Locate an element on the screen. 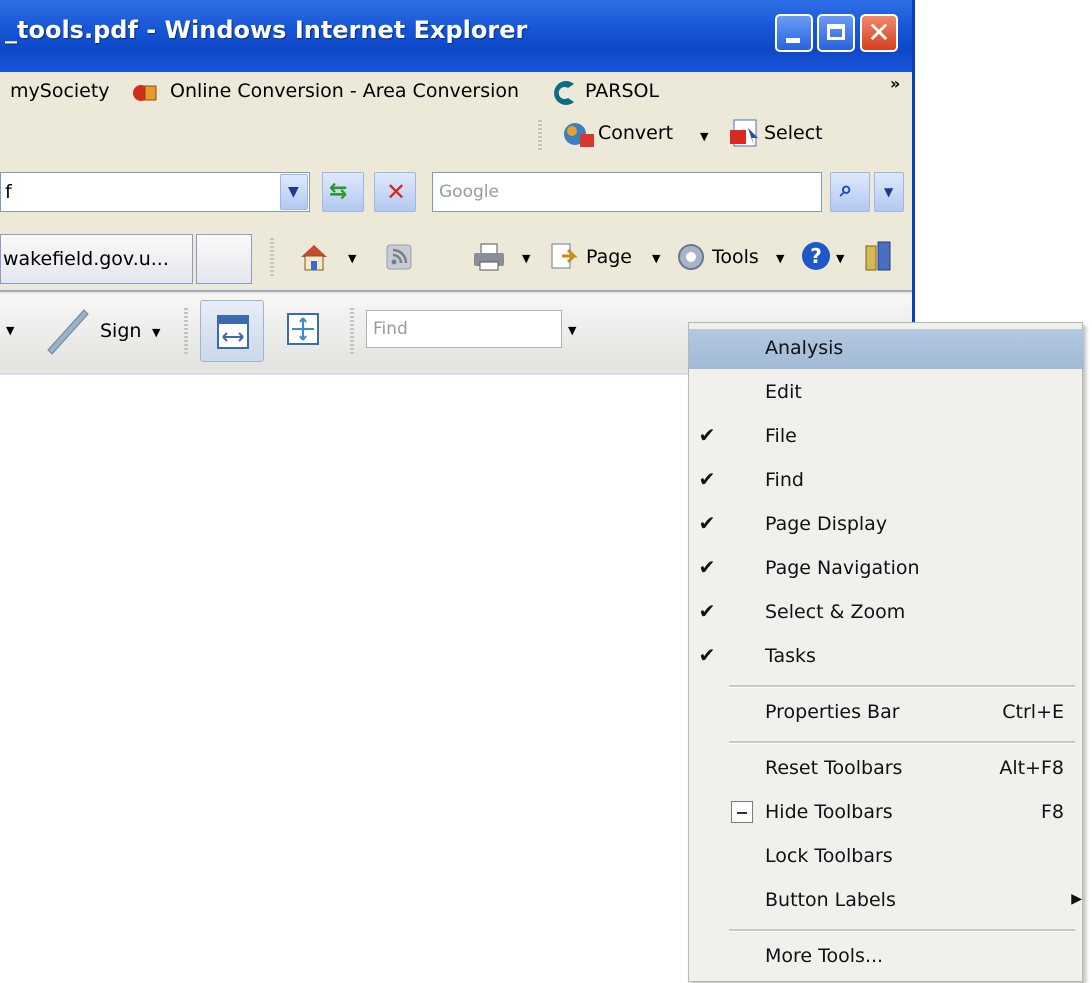  menu-item-lock-toolbars: Lock Toolbars is located at coordinates (886, 857).